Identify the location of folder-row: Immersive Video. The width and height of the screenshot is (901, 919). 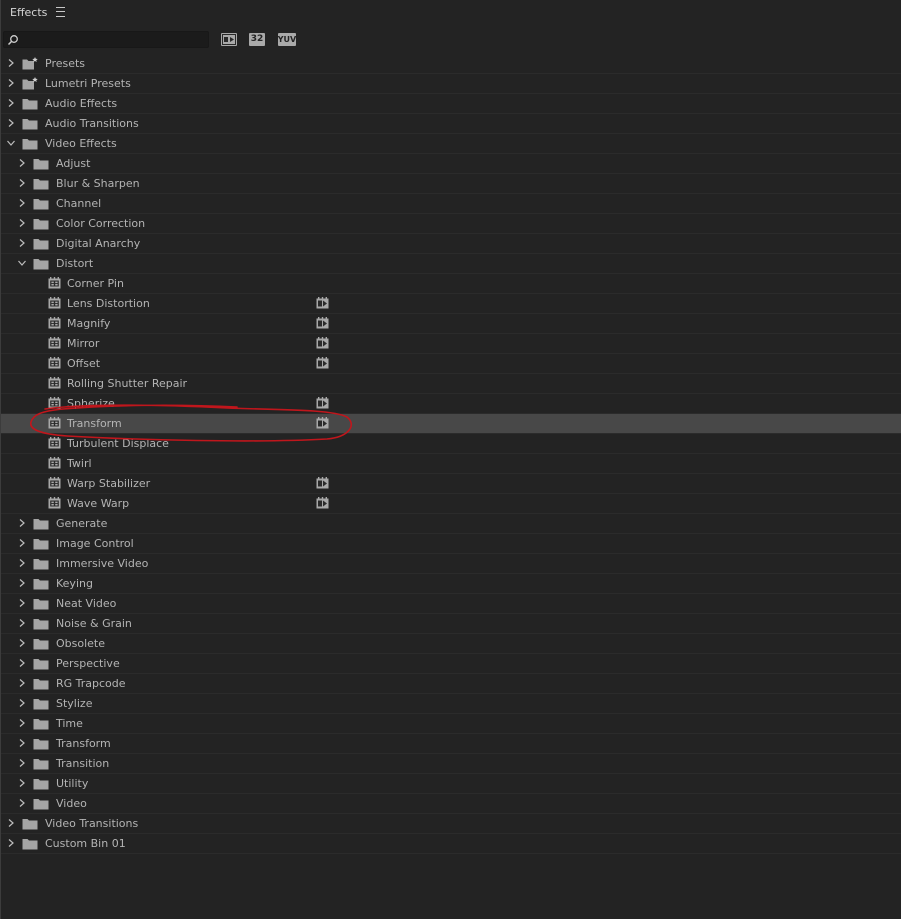
(451, 564).